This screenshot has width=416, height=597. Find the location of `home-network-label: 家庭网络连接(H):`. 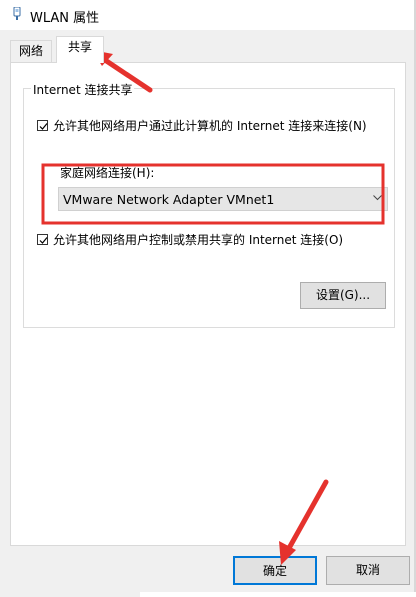

home-network-label: 家庭网络连接(H): is located at coordinates (107, 173).